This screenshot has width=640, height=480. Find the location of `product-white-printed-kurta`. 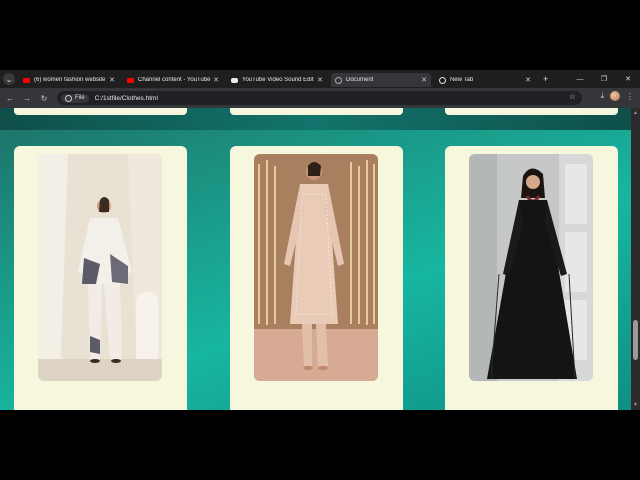

product-white-printed-kurta is located at coordinates (100, 267).